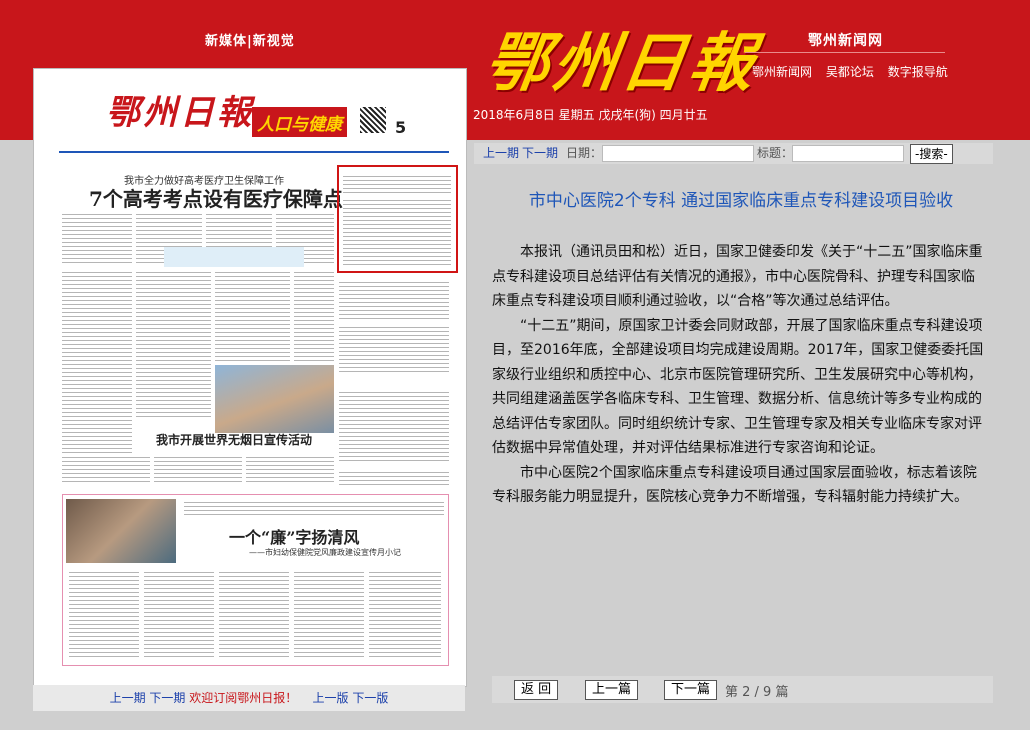  I want to click on network-title: 鄂州新闻网, so click(845, 40).